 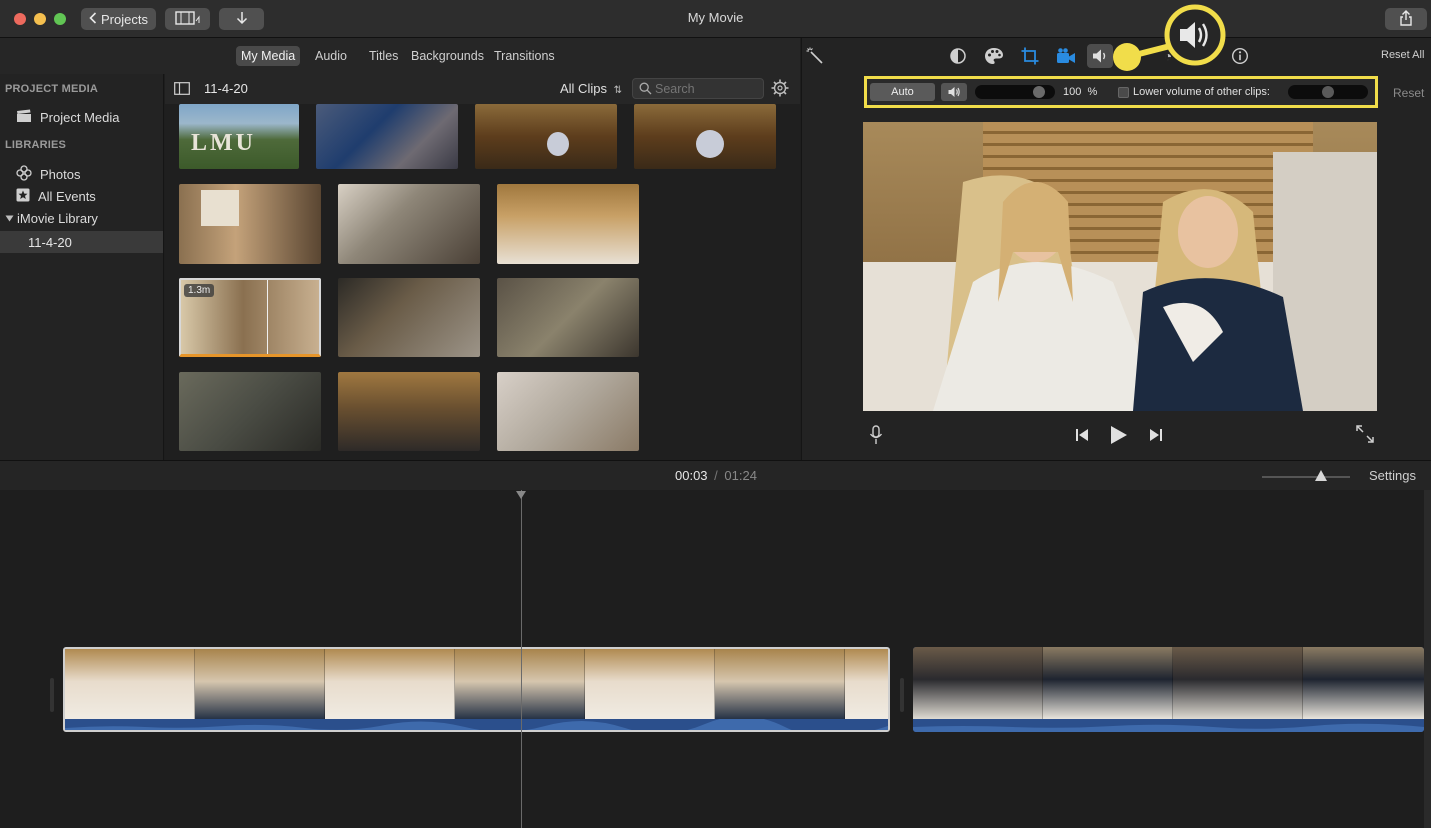 I want to click on sidebar-item-all-events: All Events, so click(x=56, y=196).